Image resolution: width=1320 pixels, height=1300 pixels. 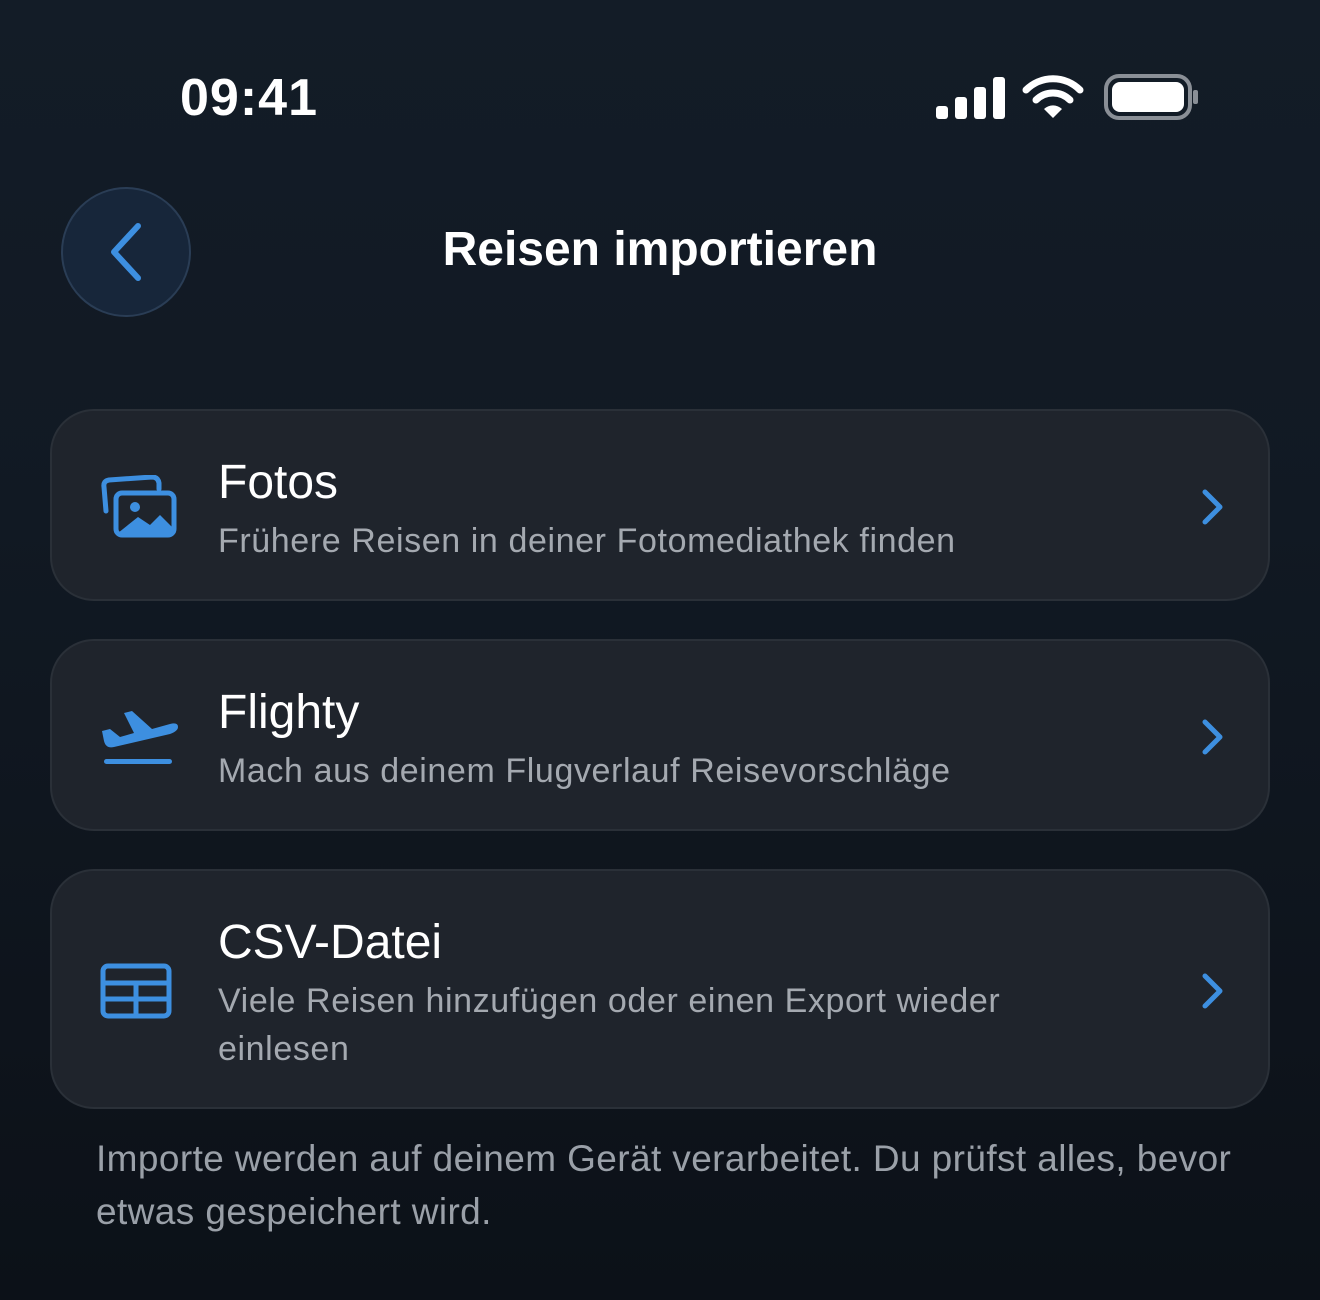 I want to click on option-title: CSV-Datei, so click(x=330, y=942).